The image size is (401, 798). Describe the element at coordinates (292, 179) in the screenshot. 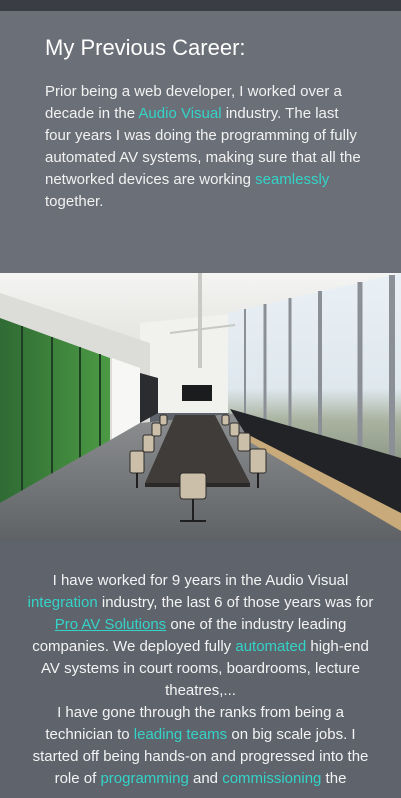

I see `seamlessly-link: seamlessly` at that location.